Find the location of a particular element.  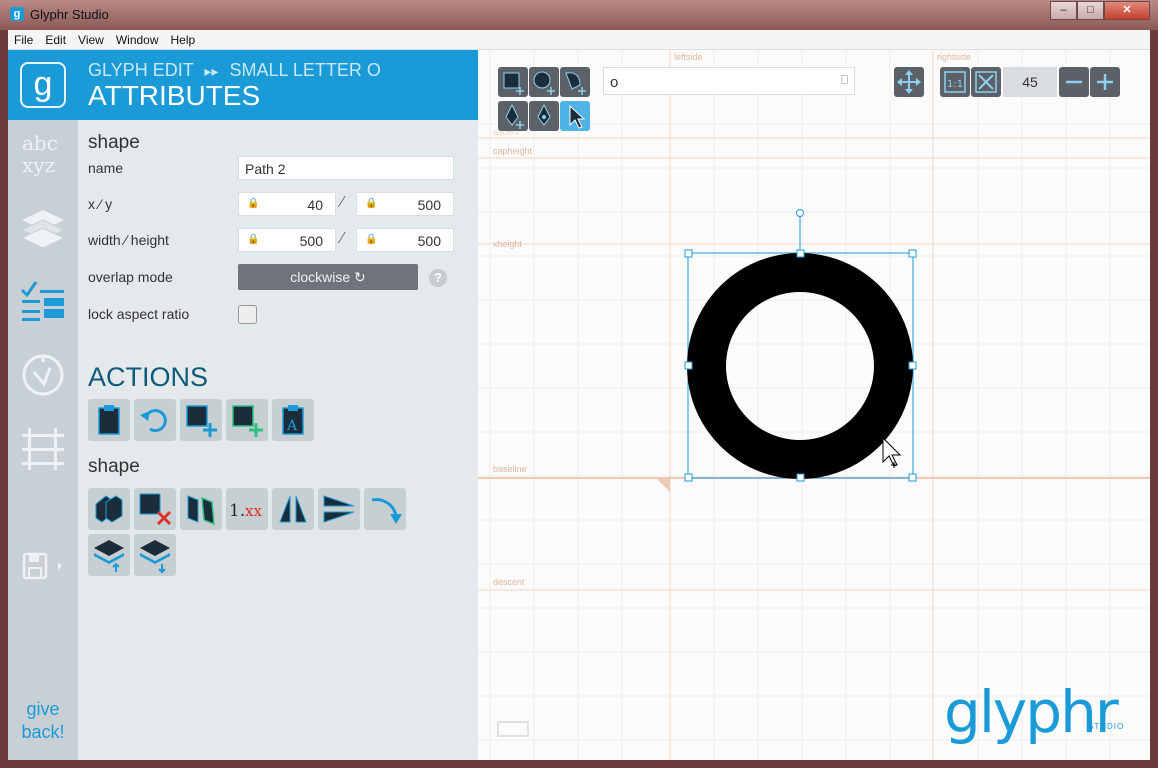

move-arrows-icon is located at coordinates (909, 82).